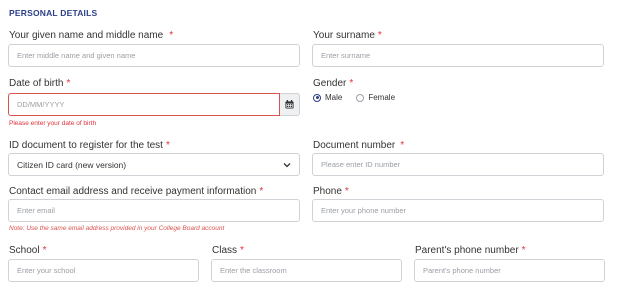 This screenshot has width=624, height=291. I want to click on dob-input: DD/MM/YYYY, so click(144, 104).